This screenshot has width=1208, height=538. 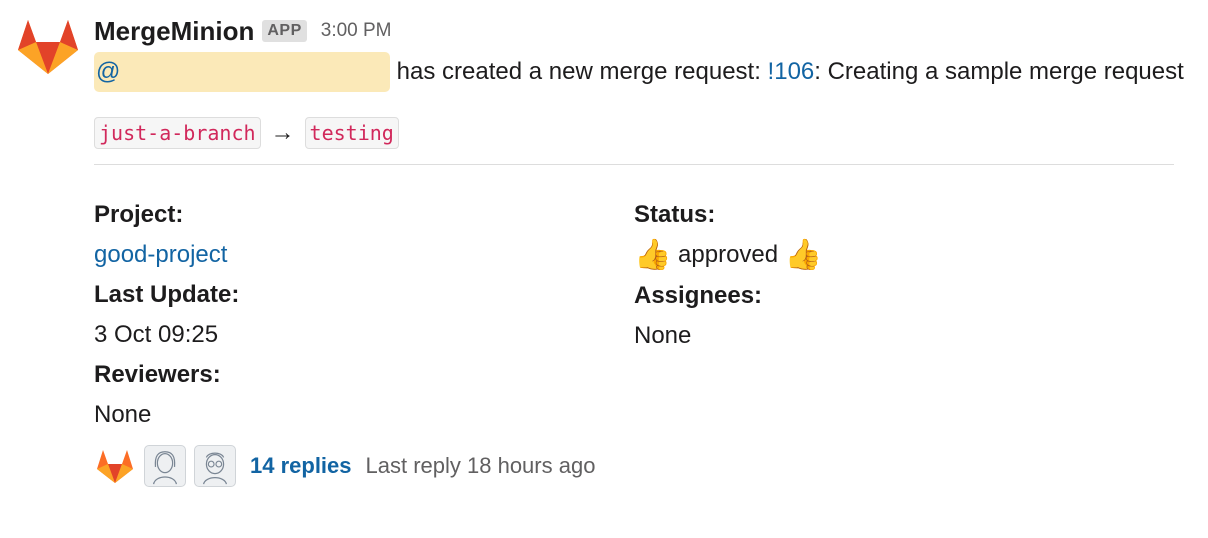 What do you see at coordinates (728, 254) in the screenshot?
I see `status-value: approved` at bounding box center [728, 254].